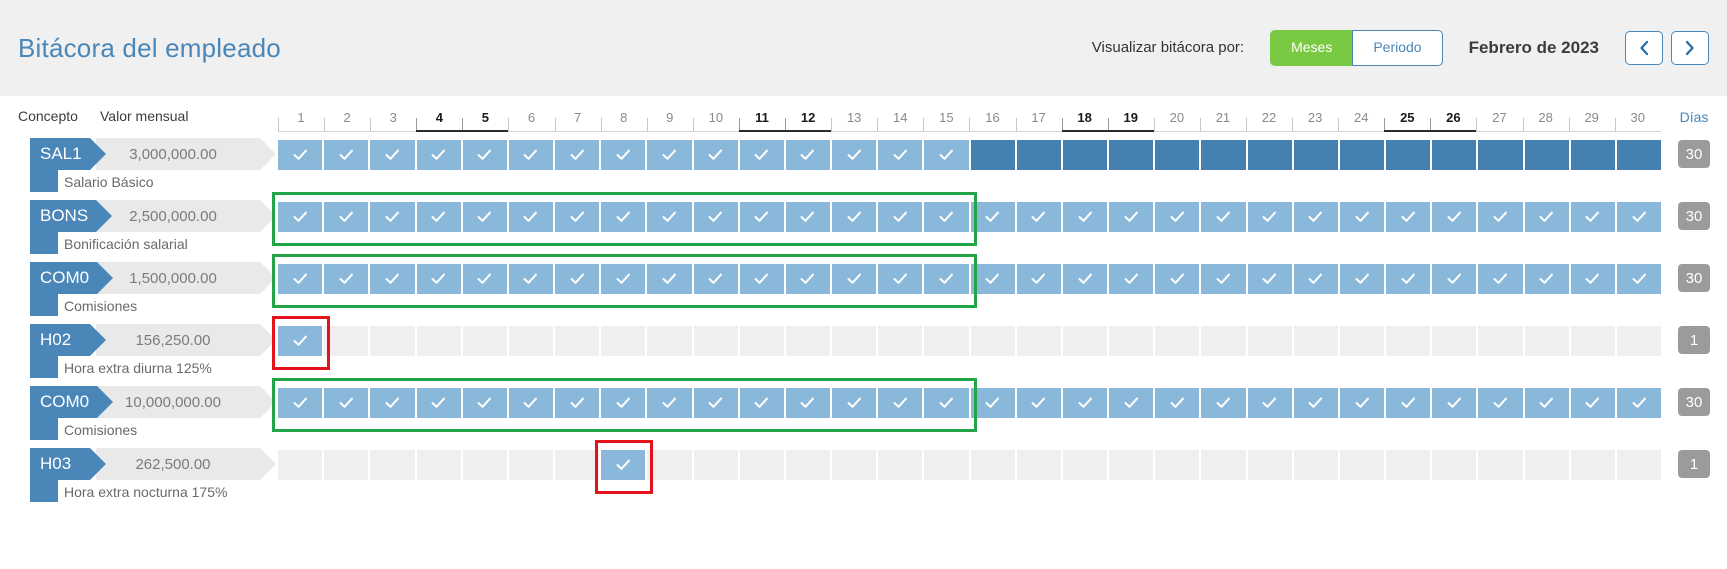  Describe the element at coordinates (1591, 121) in the screenshot. I see `day-header-29: 29` at that location.